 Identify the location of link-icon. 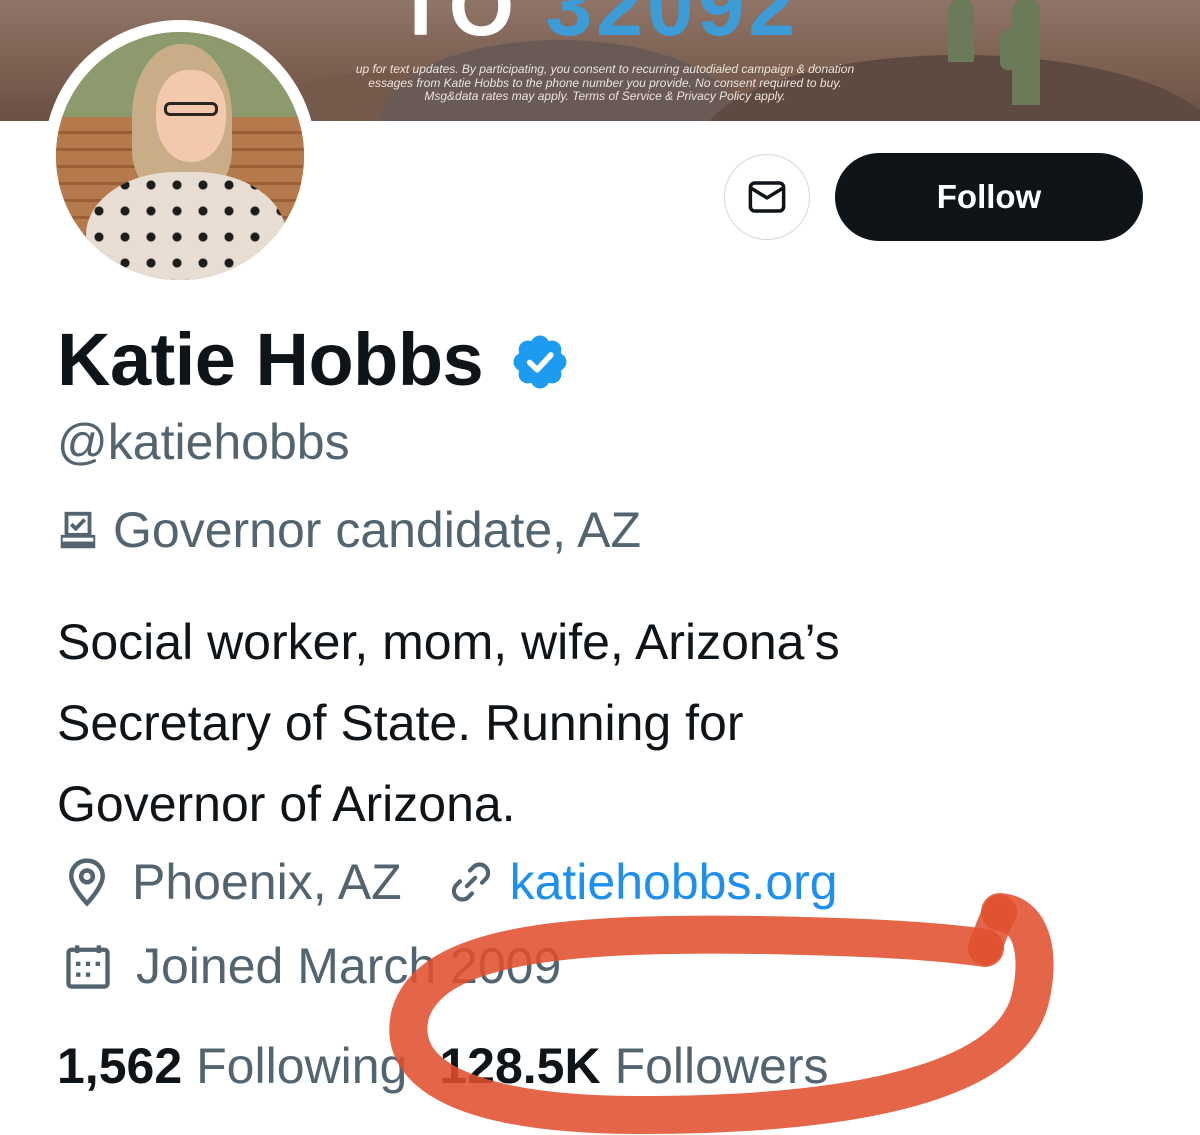
(470, 882).